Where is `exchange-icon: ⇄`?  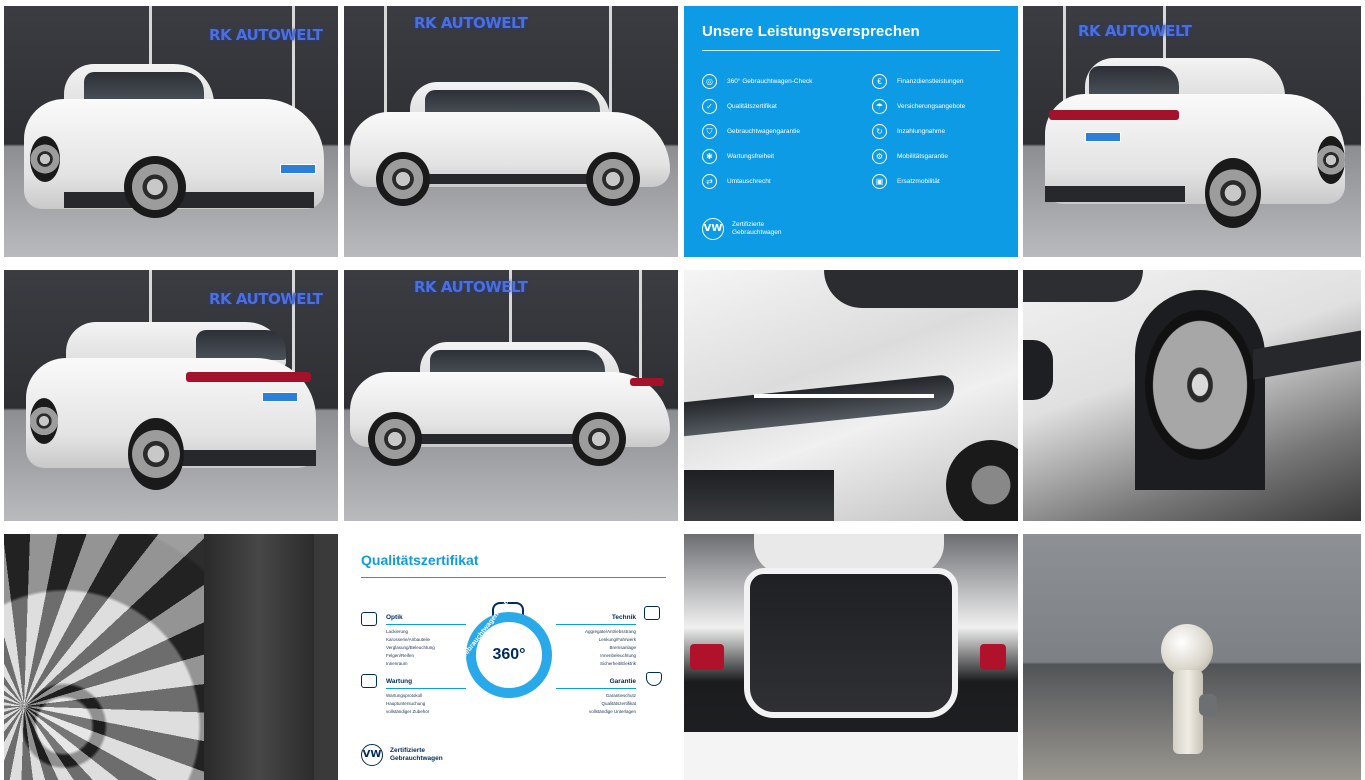
exchange-icon: ⇄ is located at coordinates (709, 181).